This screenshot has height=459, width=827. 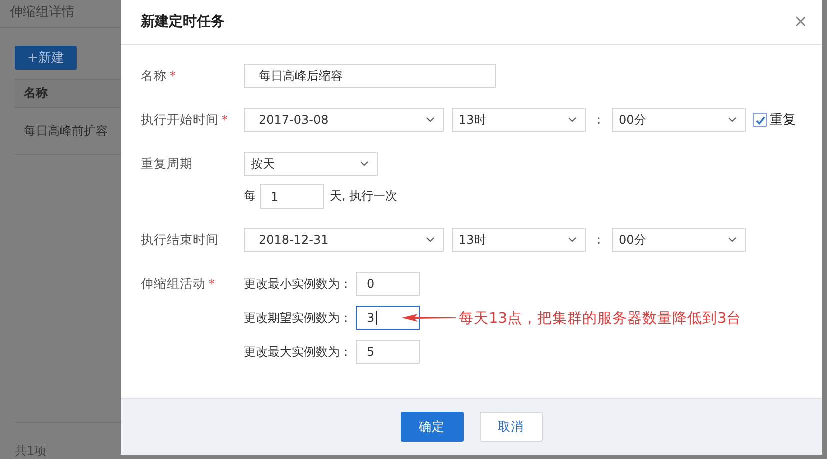 What do you see at coordinates (511, 427) in the screenshot?
I see `cancel-button: 取消` at bounding box center [511, 427].